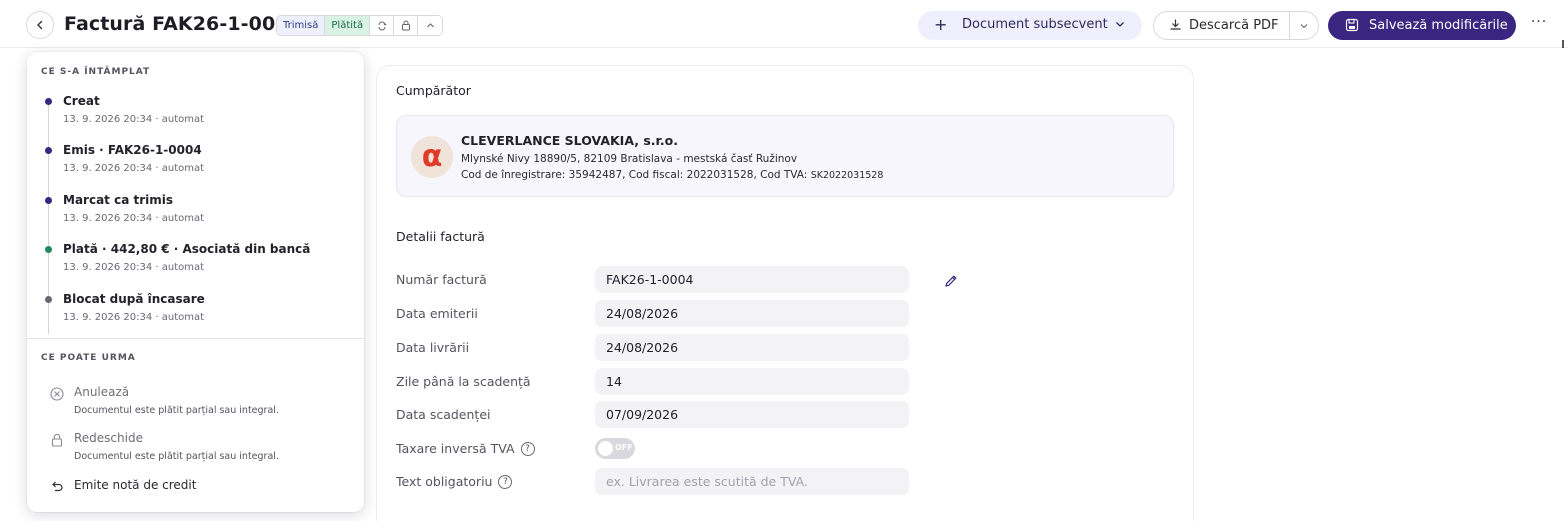 The width and height of the screenshot is (1568, 521). What do you see at coordinates (348, 25) in the screenshot?
I see `status-badge-paid: Plătită` at bounding box center [348, 25].